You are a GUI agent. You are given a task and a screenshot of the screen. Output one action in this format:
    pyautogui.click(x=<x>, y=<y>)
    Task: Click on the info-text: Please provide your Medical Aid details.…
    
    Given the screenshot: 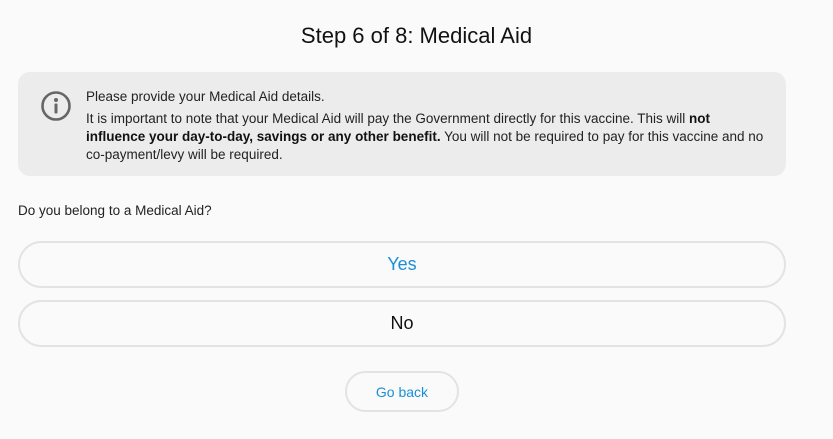 What is the action you would take?
    pyautogui.click(x=429, y=126)
    